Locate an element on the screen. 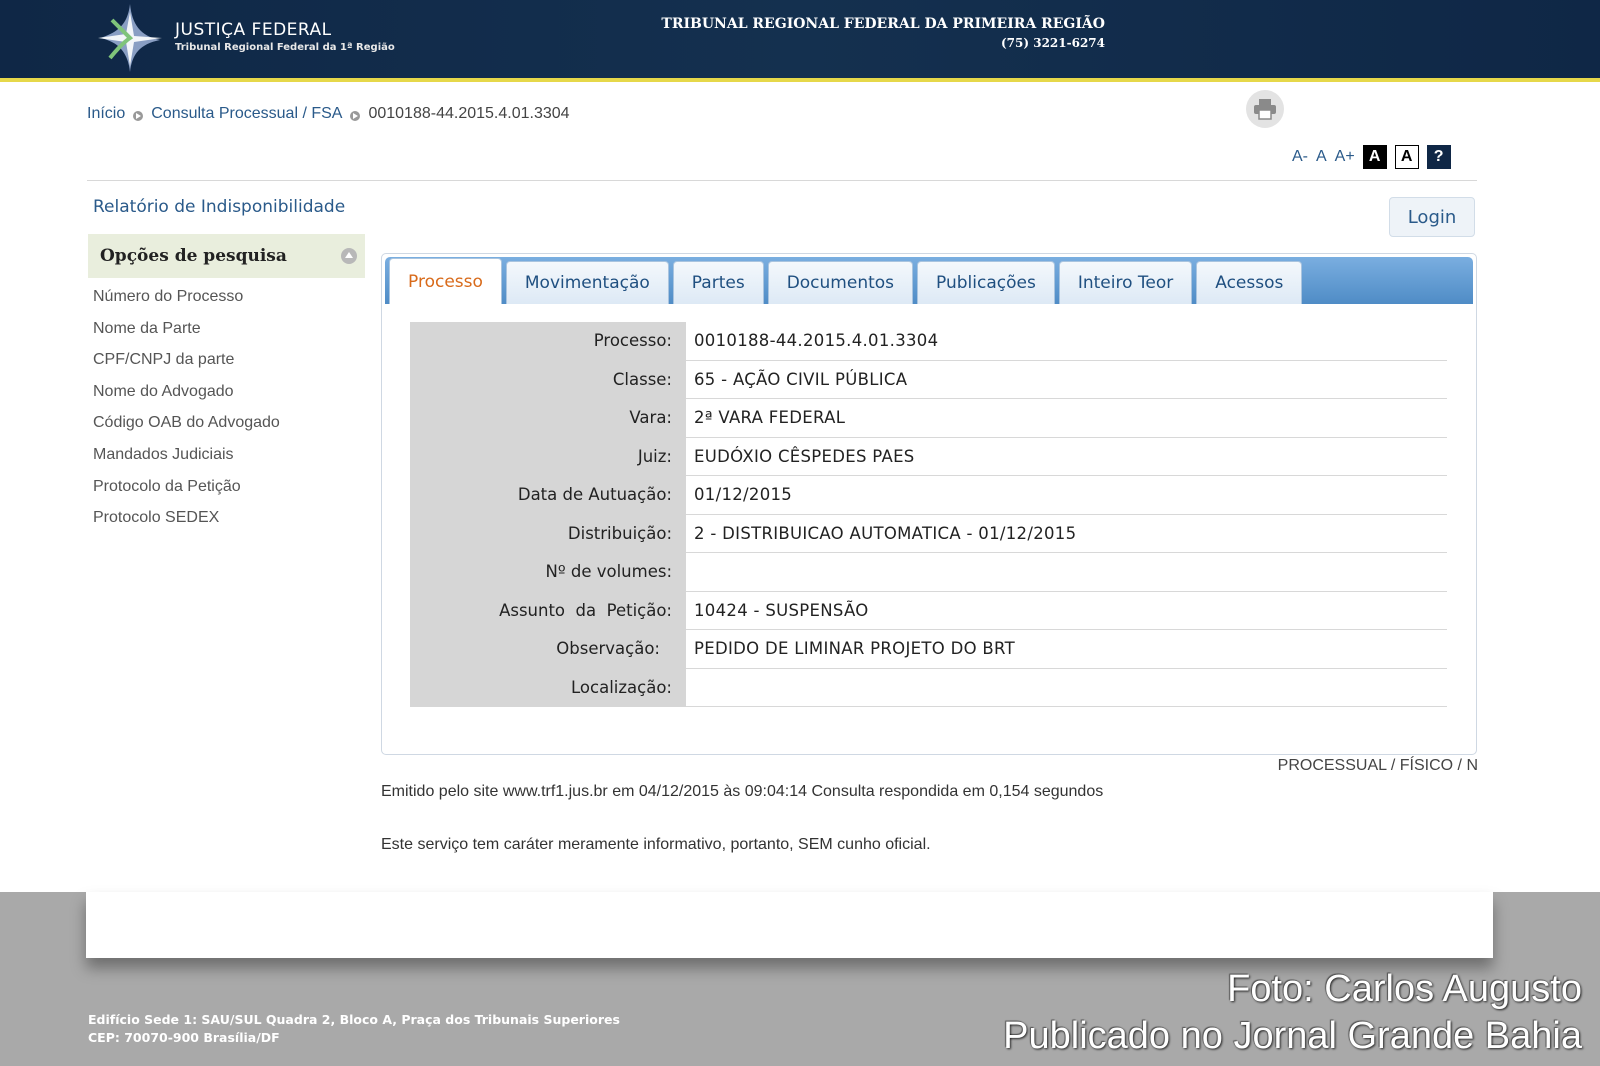 The width and height of the screenshot is (1600, 1066). table-row: Vara: 2ª VARA FEDERAL is located at coordinates (928, 418).